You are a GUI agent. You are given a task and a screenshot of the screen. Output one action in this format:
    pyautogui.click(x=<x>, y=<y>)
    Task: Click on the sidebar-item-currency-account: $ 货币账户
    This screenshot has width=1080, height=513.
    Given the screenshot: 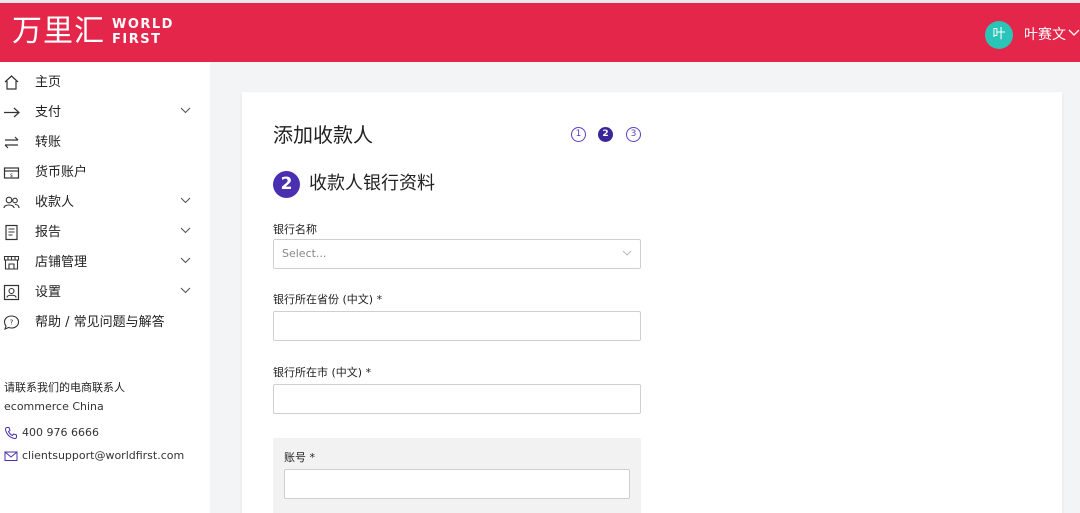 What is the action you would take?
    pyautogui.click(x=105, y=173)
    